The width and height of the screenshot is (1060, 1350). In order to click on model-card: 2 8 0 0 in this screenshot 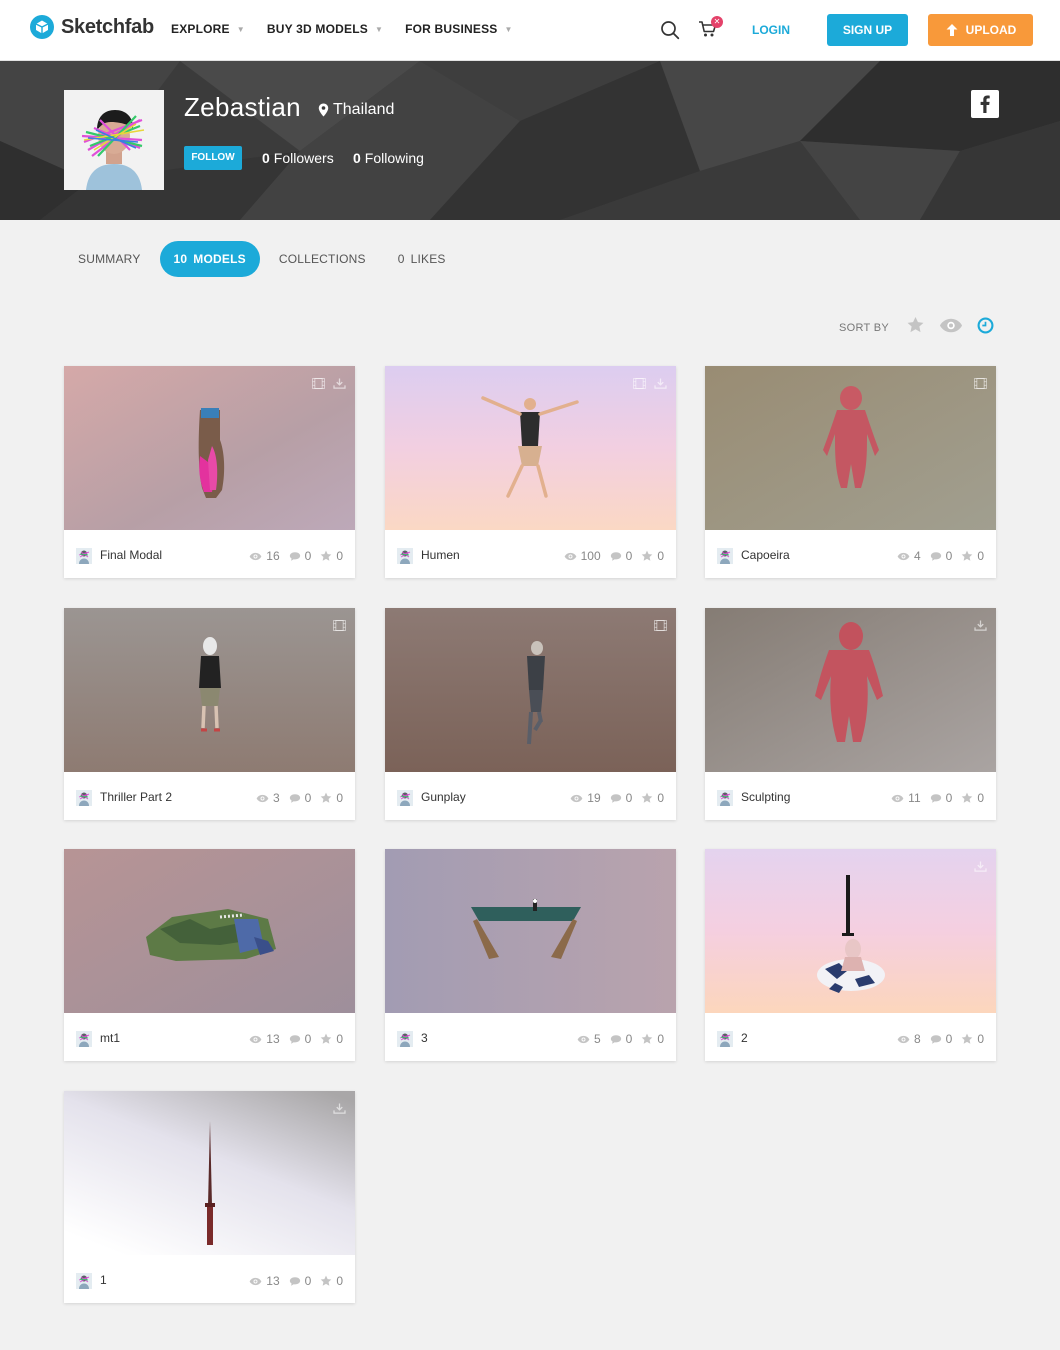, I will do `click(850, 955)`.